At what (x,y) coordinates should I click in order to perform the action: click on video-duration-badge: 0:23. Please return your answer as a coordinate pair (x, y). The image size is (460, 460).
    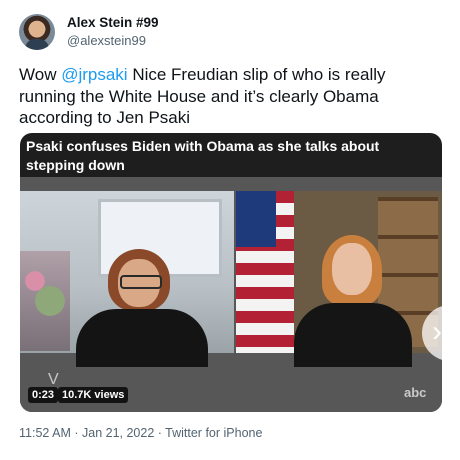
    Looking at the image, I should click on (43, 395).